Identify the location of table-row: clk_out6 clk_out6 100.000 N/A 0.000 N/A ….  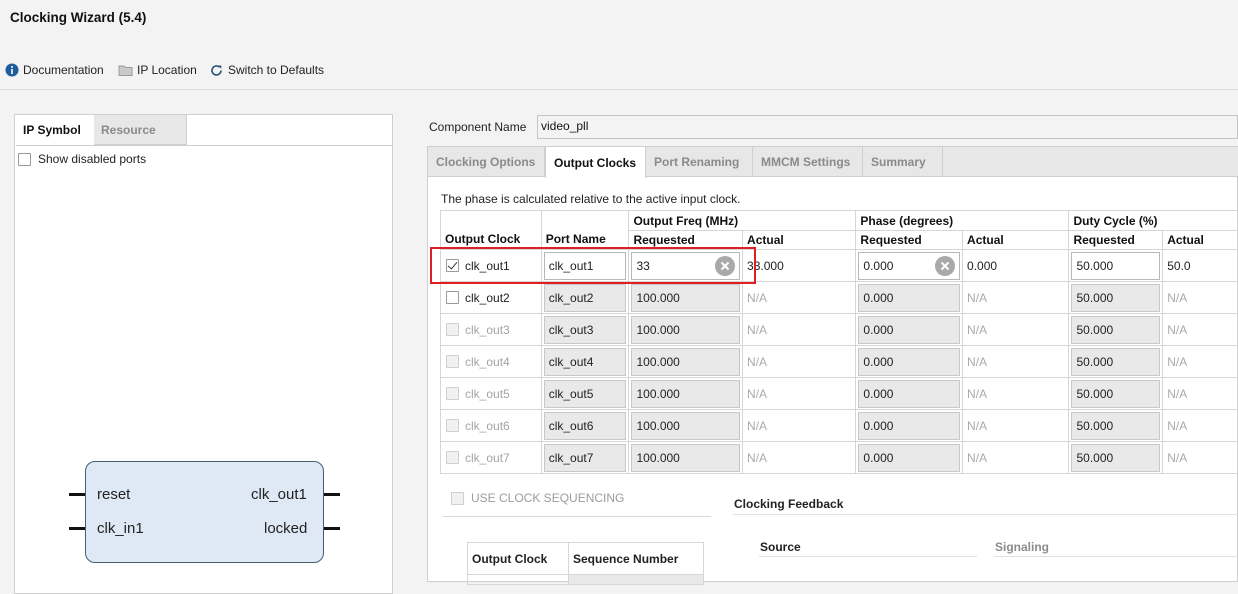
(839, 425).